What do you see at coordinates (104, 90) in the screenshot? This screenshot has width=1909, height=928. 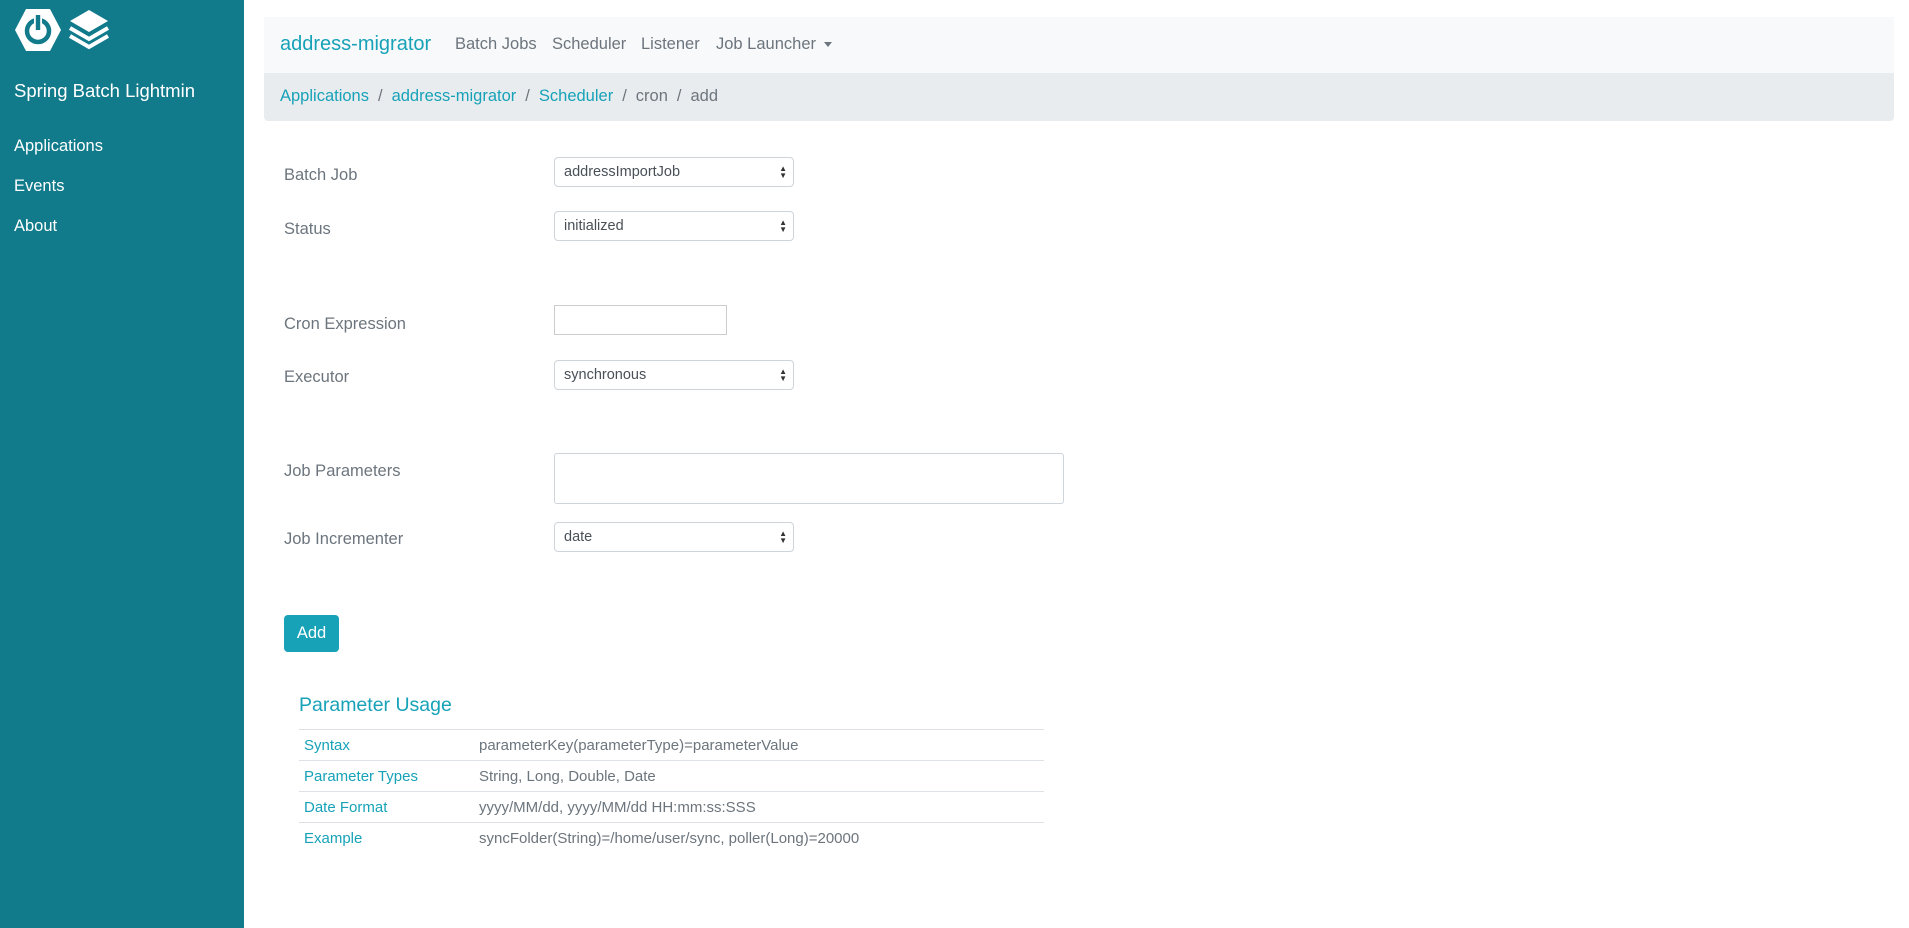 I see `app-title: Spring Batch Lightmin` at bounding box center [104, 90].